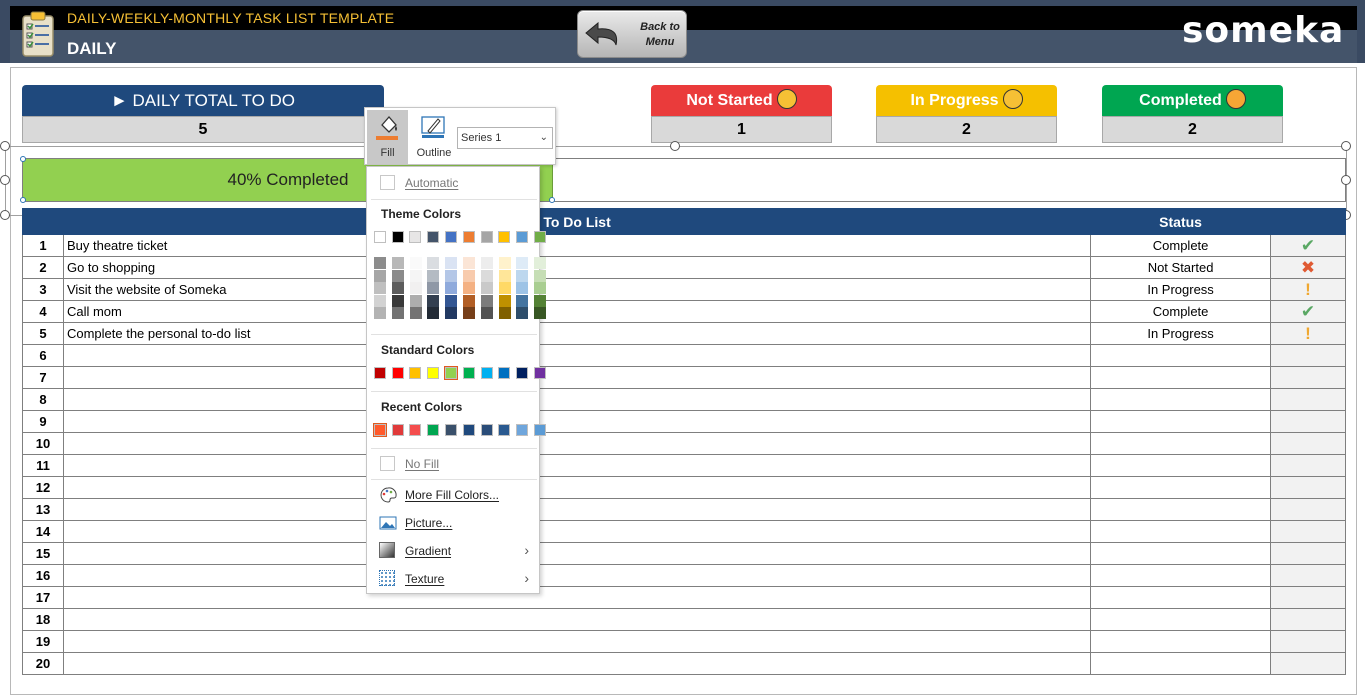 Image resolution: width=1365 pixels, height=700 pixels. What do you see at coordinates (43, 553) in the screenshot?
I see `row-number-cell: 15` at bounding box center [43, 553].